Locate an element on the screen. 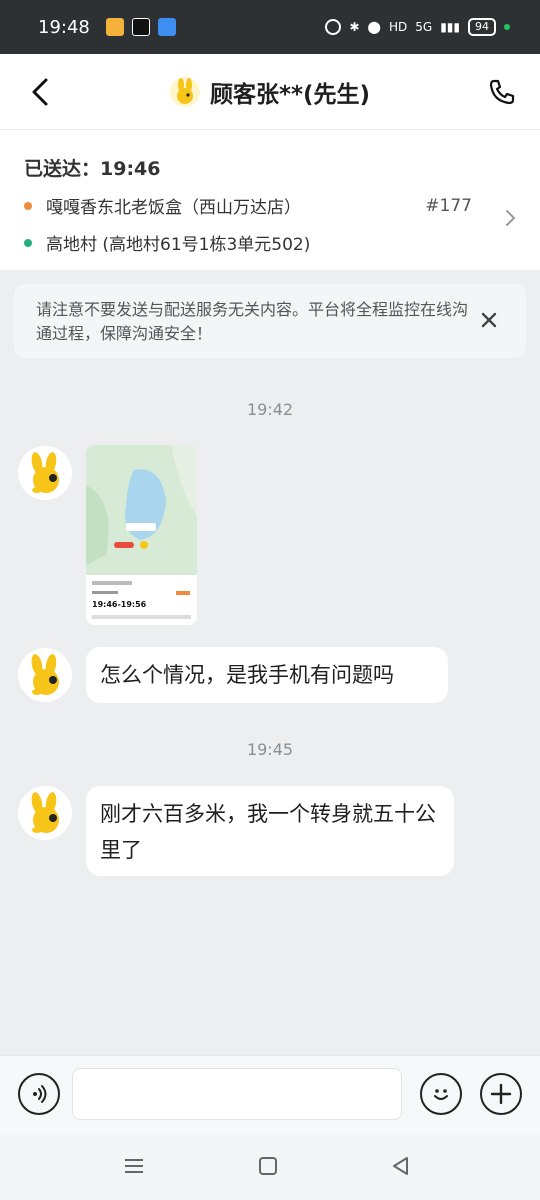  plus-icon is located at coordinates (501, 1094).